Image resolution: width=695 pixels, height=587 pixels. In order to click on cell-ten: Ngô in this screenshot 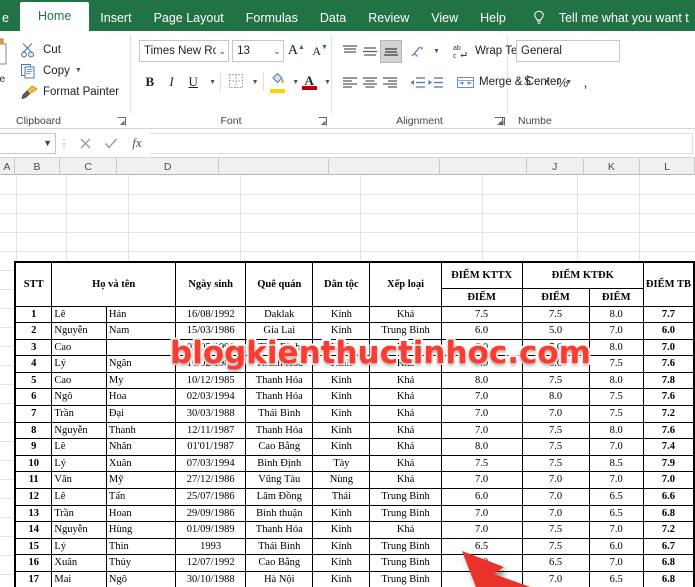, I will do `click(141, 579)`.